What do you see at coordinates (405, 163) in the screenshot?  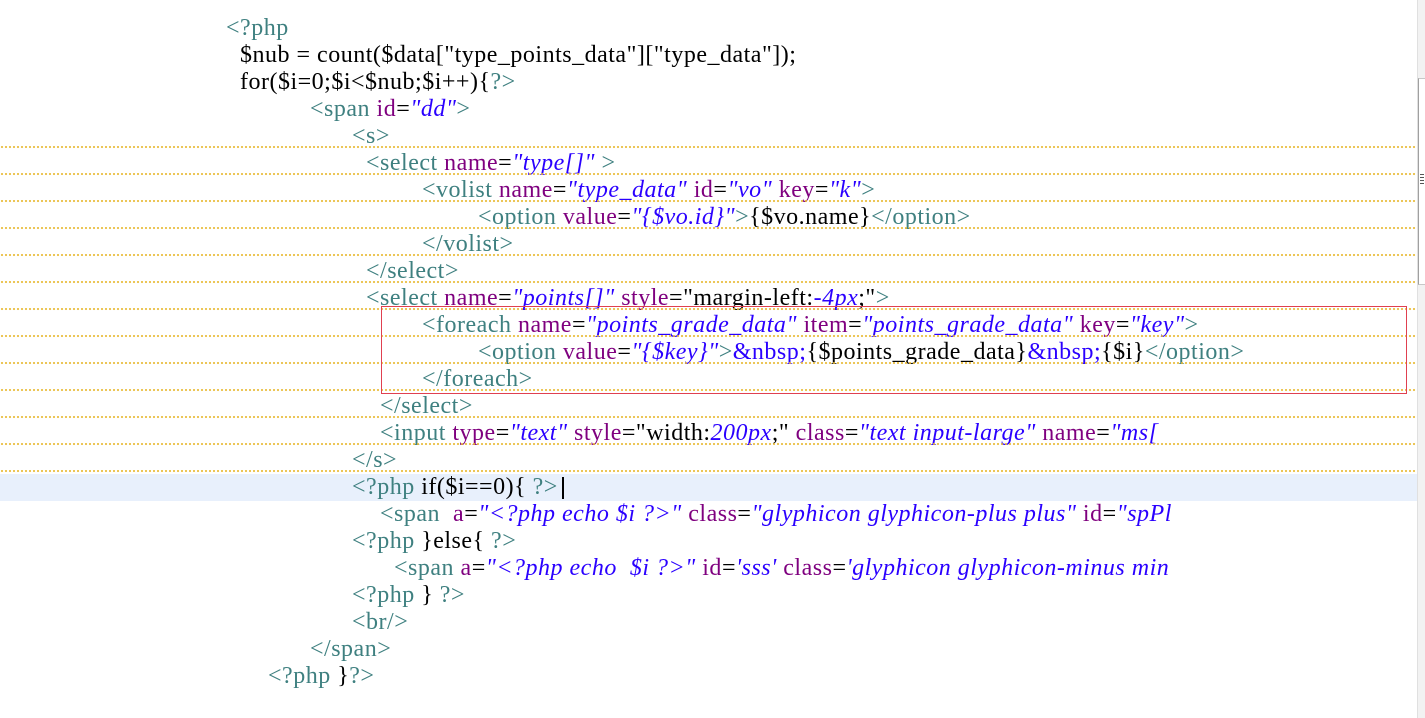 I see `code-token-tag: <select` at bounding box center [405, 163].